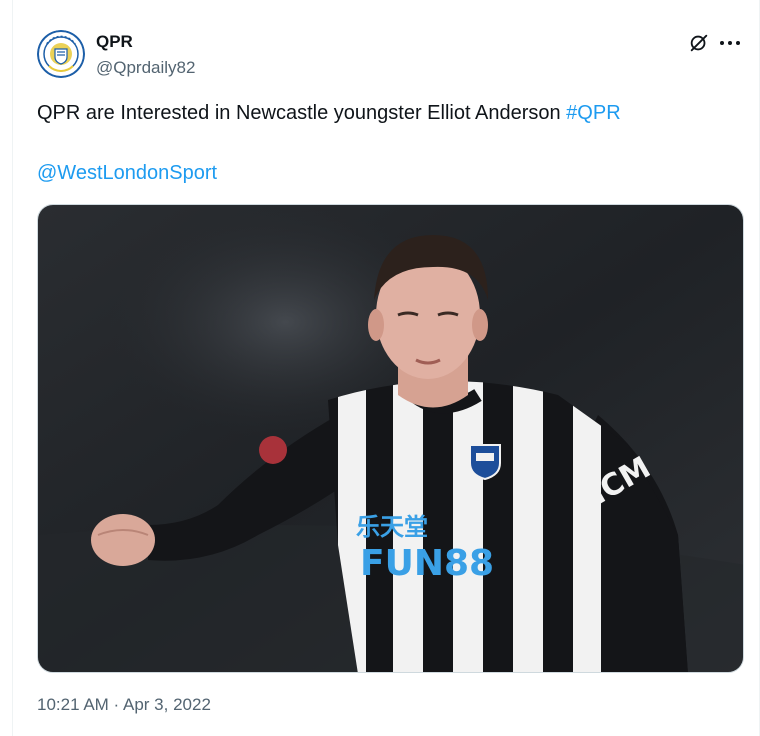 The width and height of the screenshot is (760, 736). I want to click on tweet-header: QPR @Qprdaily82, so click(393, 56).